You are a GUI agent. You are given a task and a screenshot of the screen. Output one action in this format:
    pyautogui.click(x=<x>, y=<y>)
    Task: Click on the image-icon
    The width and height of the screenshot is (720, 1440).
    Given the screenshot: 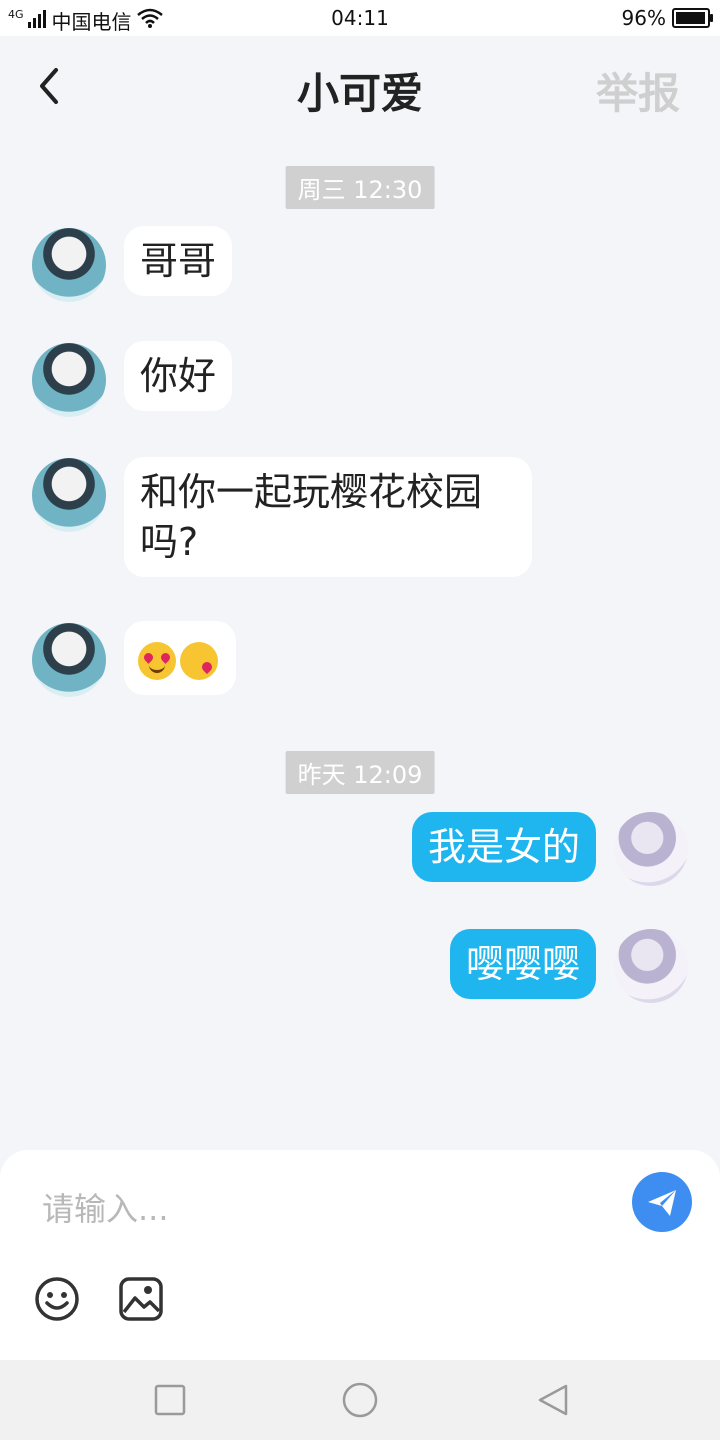 What is the action you would take?
    pyautogui.click(x=141, y=1299)
    